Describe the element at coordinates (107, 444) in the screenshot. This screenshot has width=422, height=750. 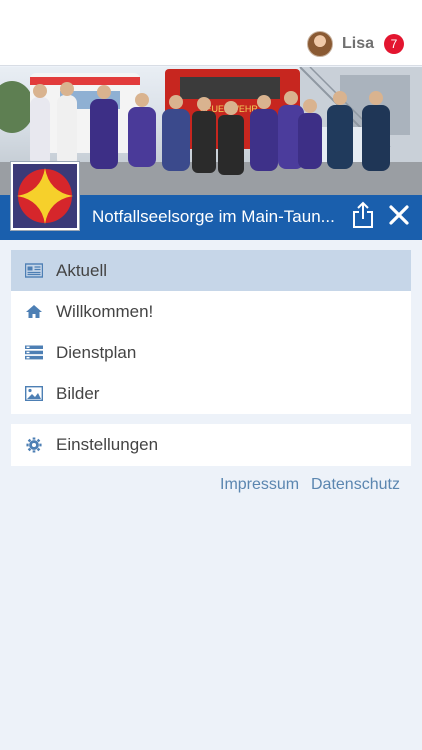
I see `menu-label-einstellungen: Einstellungen` at that location.